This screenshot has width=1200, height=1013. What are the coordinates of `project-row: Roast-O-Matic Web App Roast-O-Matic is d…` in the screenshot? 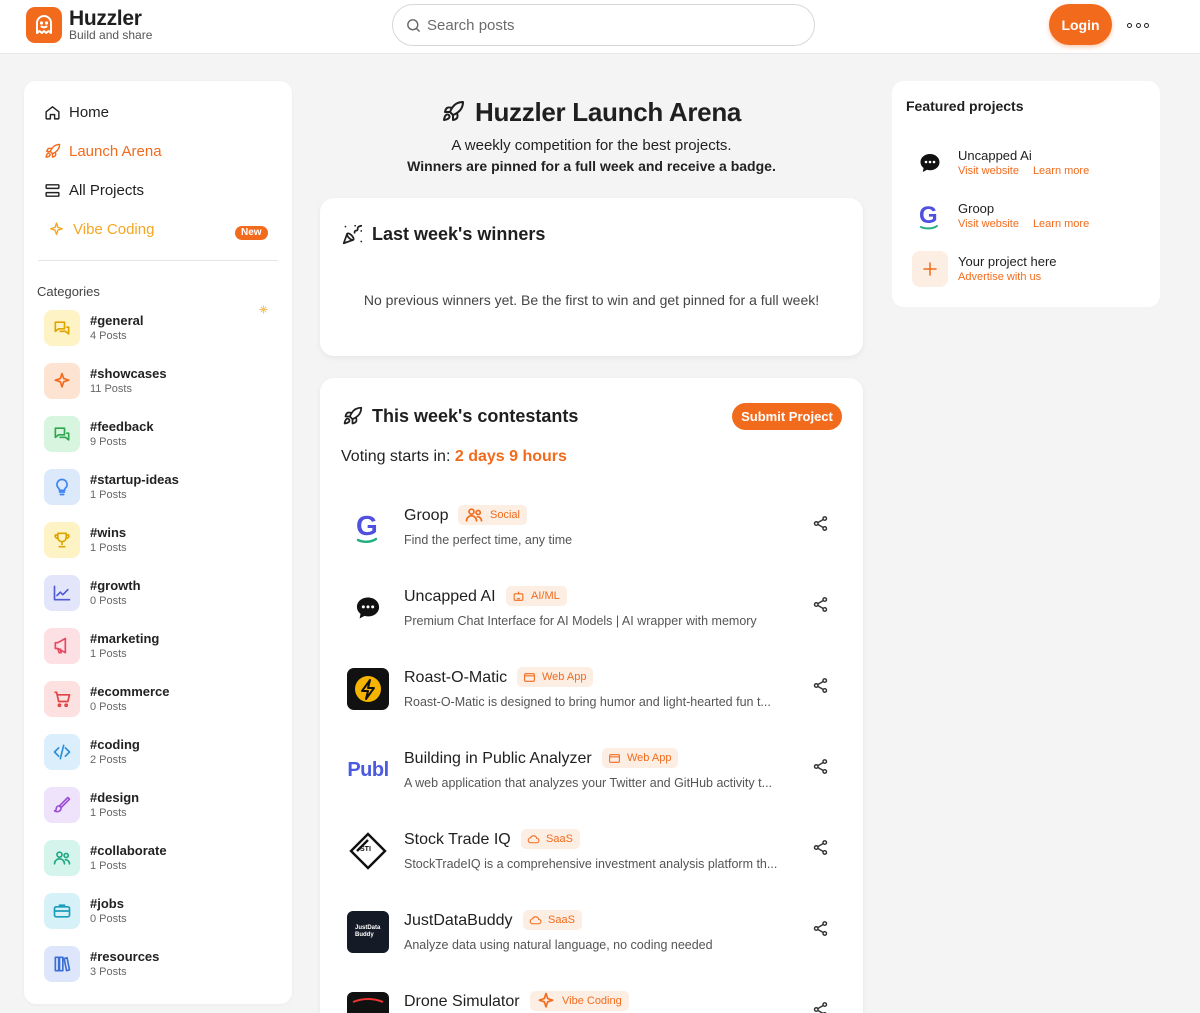 It's located at (592, 693).